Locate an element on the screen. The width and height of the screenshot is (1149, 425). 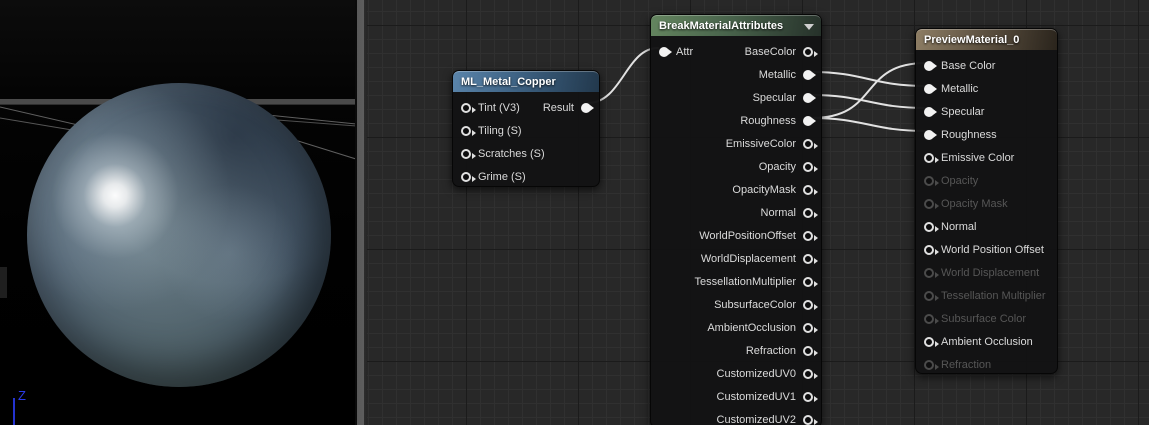
node-title: PreviewMaterial_0 is located at coordinates (986, 39).